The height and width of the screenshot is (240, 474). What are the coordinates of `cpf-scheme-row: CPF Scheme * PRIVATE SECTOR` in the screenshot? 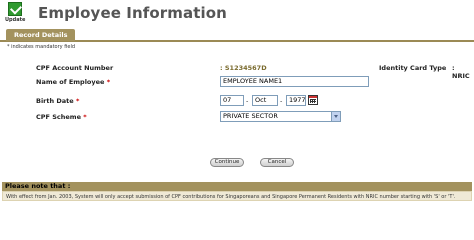 It's located at (237, 117).